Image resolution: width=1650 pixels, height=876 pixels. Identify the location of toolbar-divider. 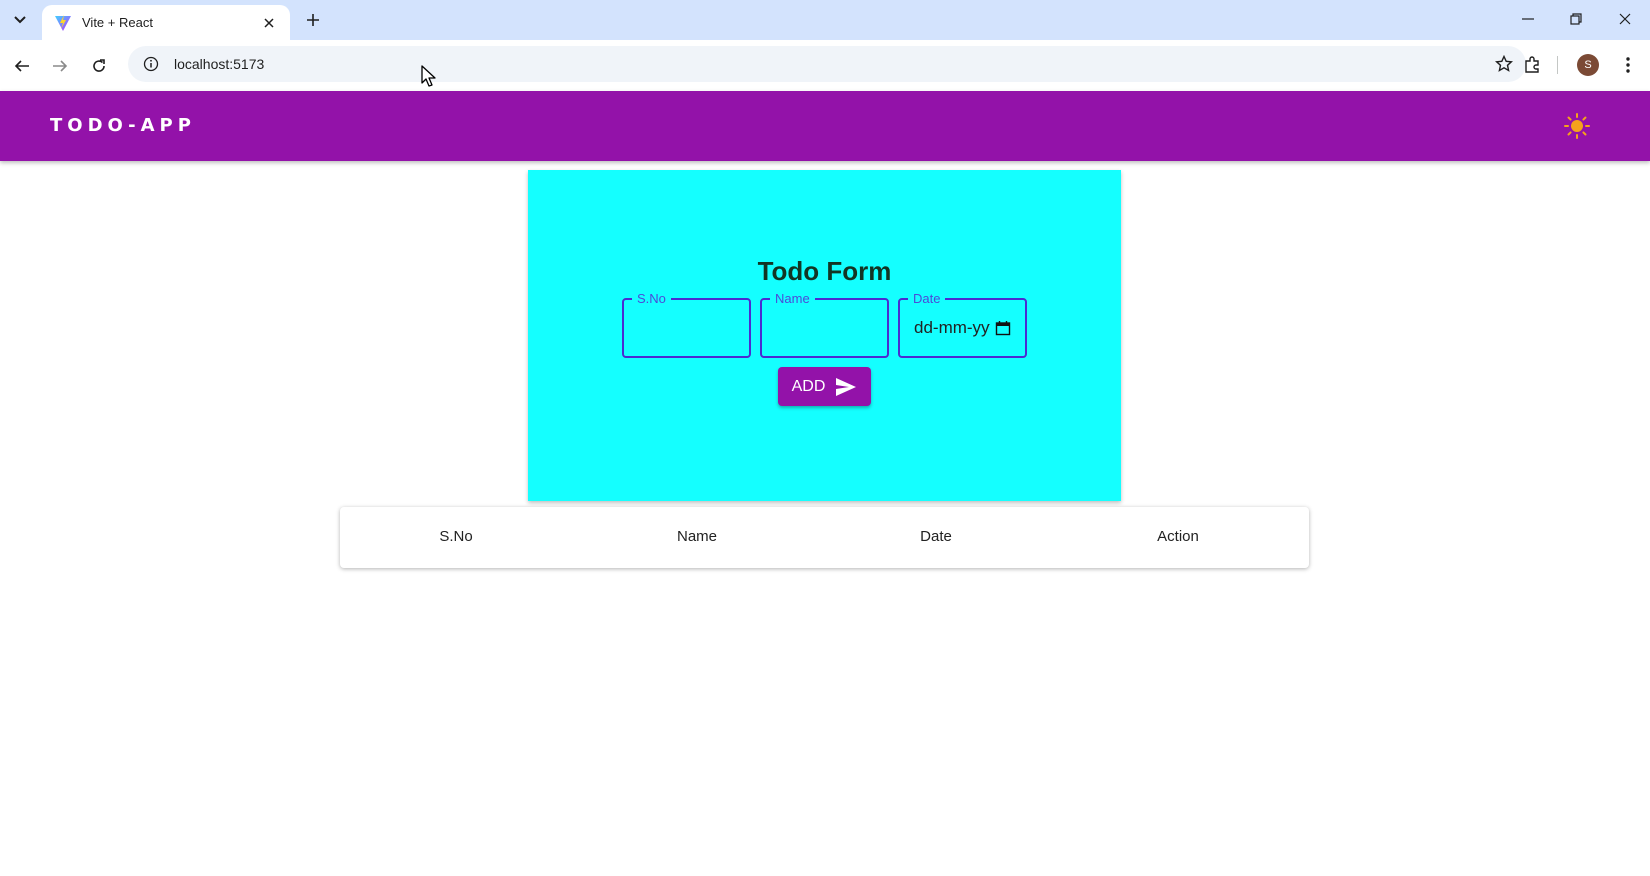
(1557, 65).